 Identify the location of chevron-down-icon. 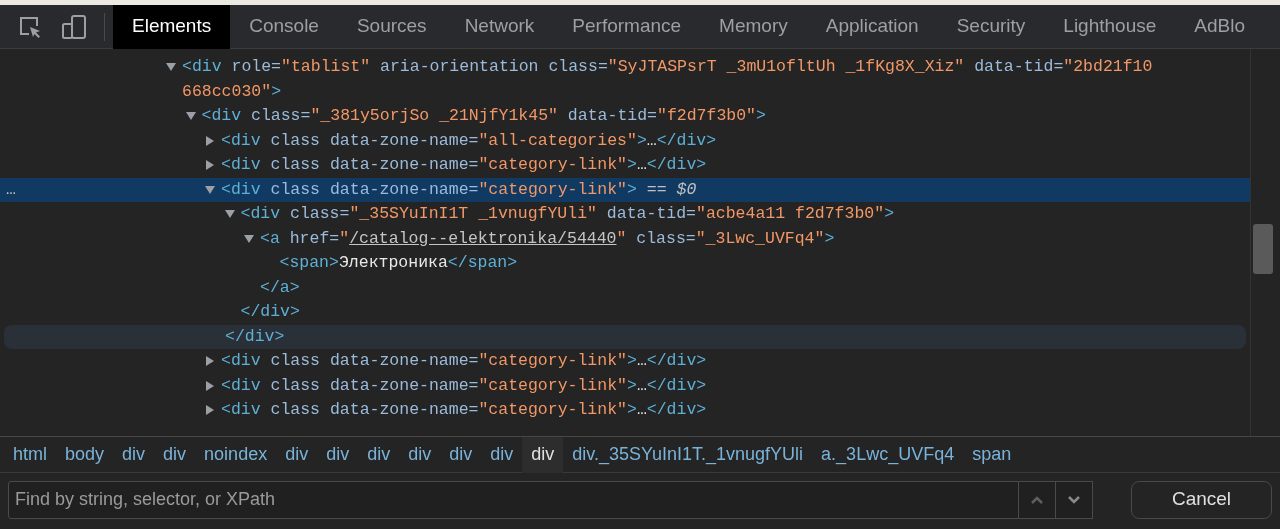
(1074, 499).